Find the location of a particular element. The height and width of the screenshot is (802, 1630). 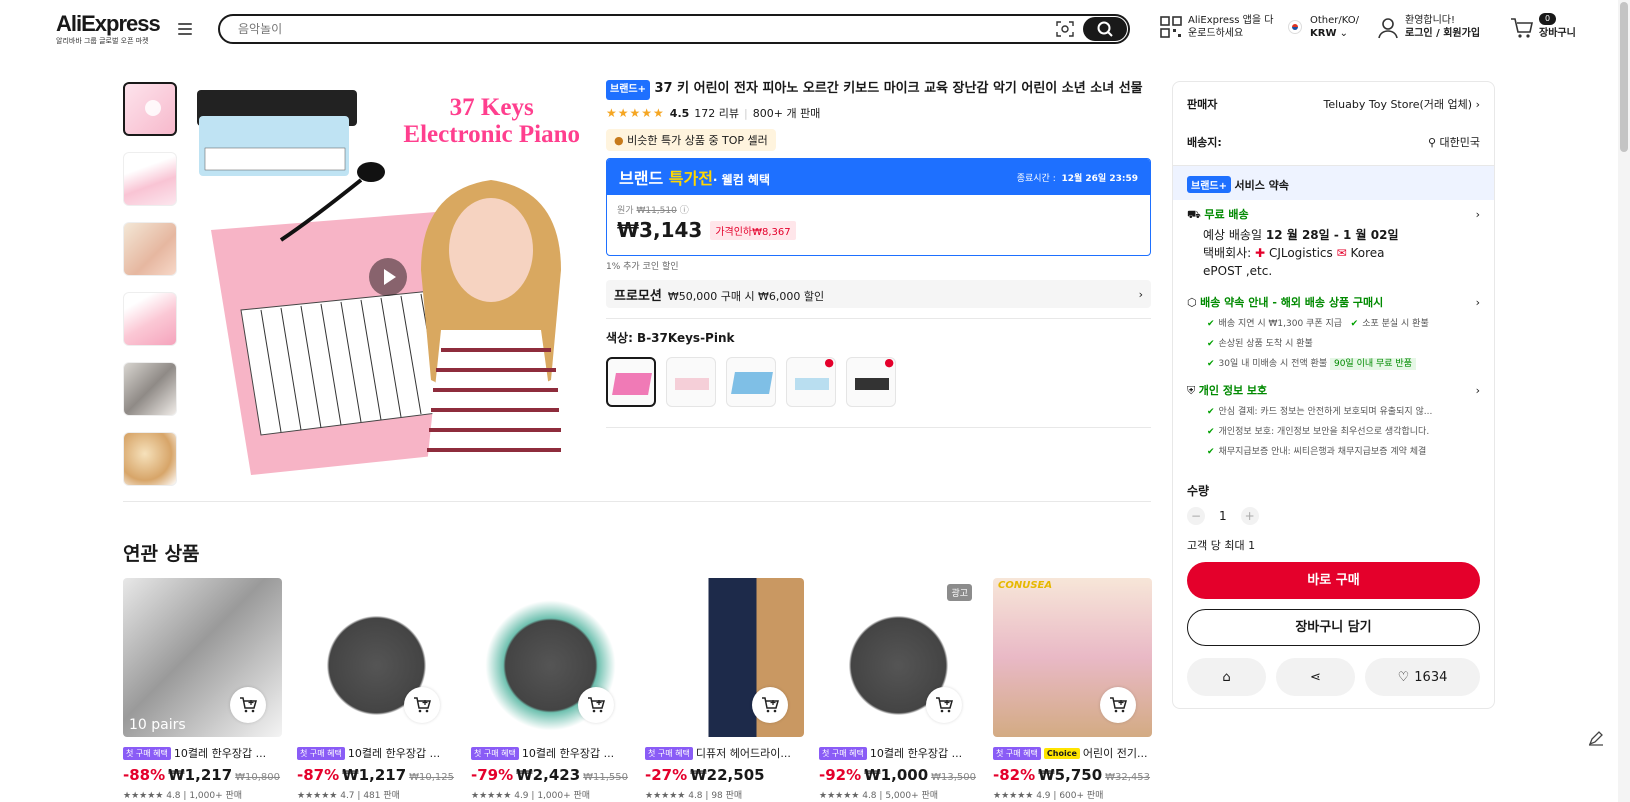

product-card-rating: 4.9 is located at coordinates (521, 796).